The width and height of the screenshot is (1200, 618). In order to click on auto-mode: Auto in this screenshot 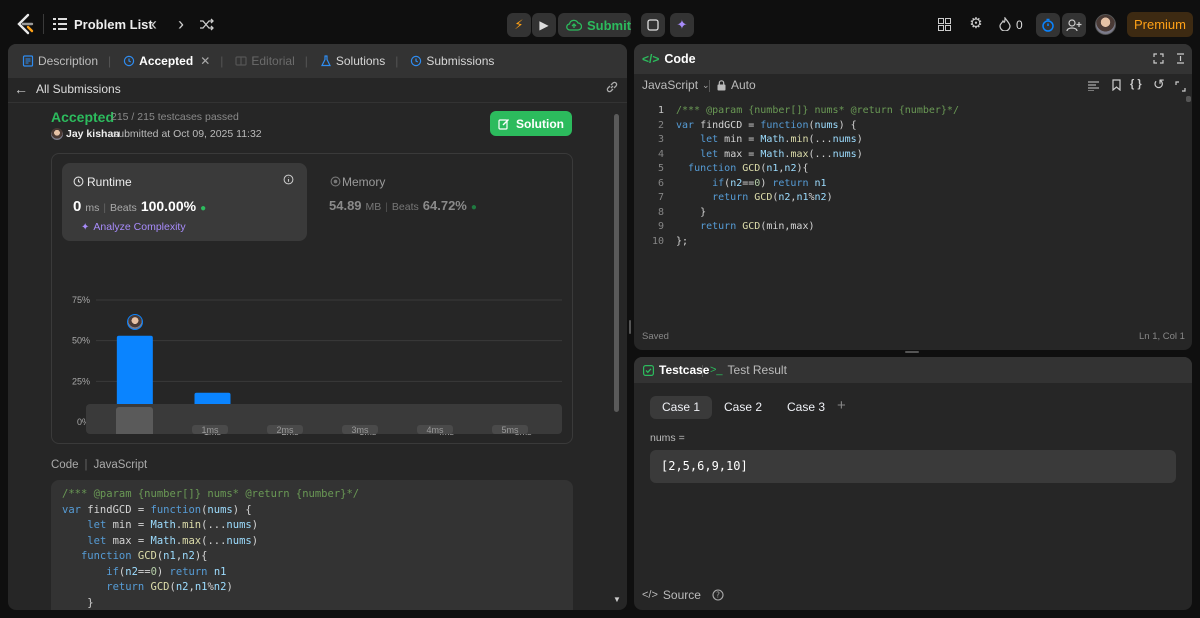, I will do `click(736, 85)`.